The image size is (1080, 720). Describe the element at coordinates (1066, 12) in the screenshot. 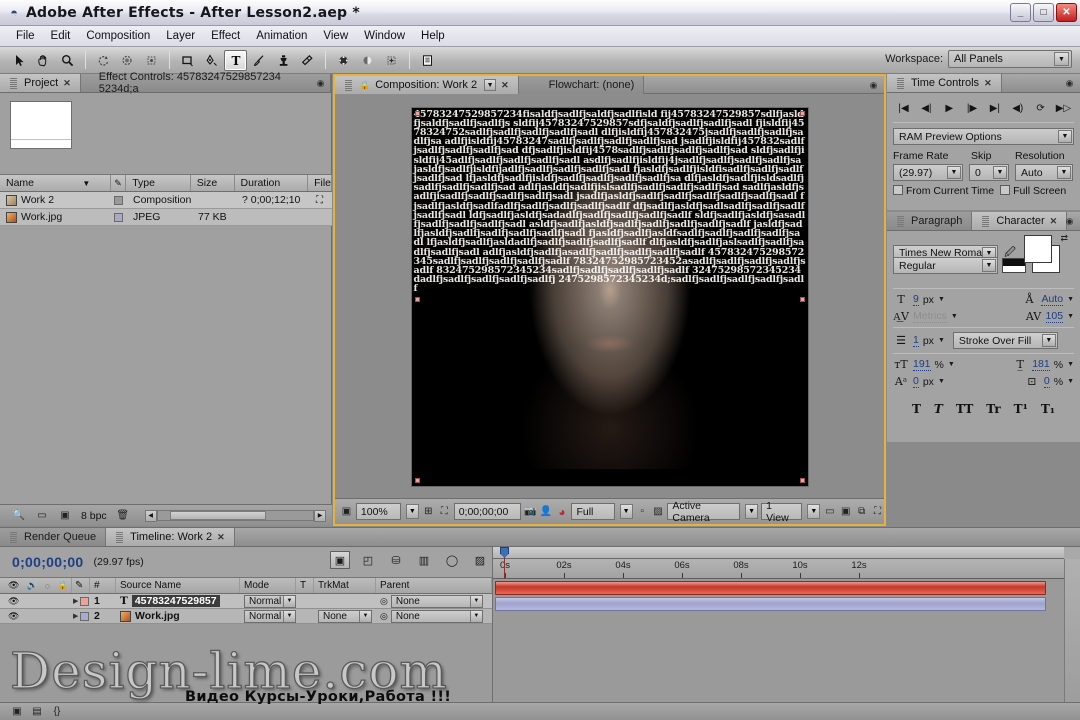

I see `close-button: ✕` at that location.